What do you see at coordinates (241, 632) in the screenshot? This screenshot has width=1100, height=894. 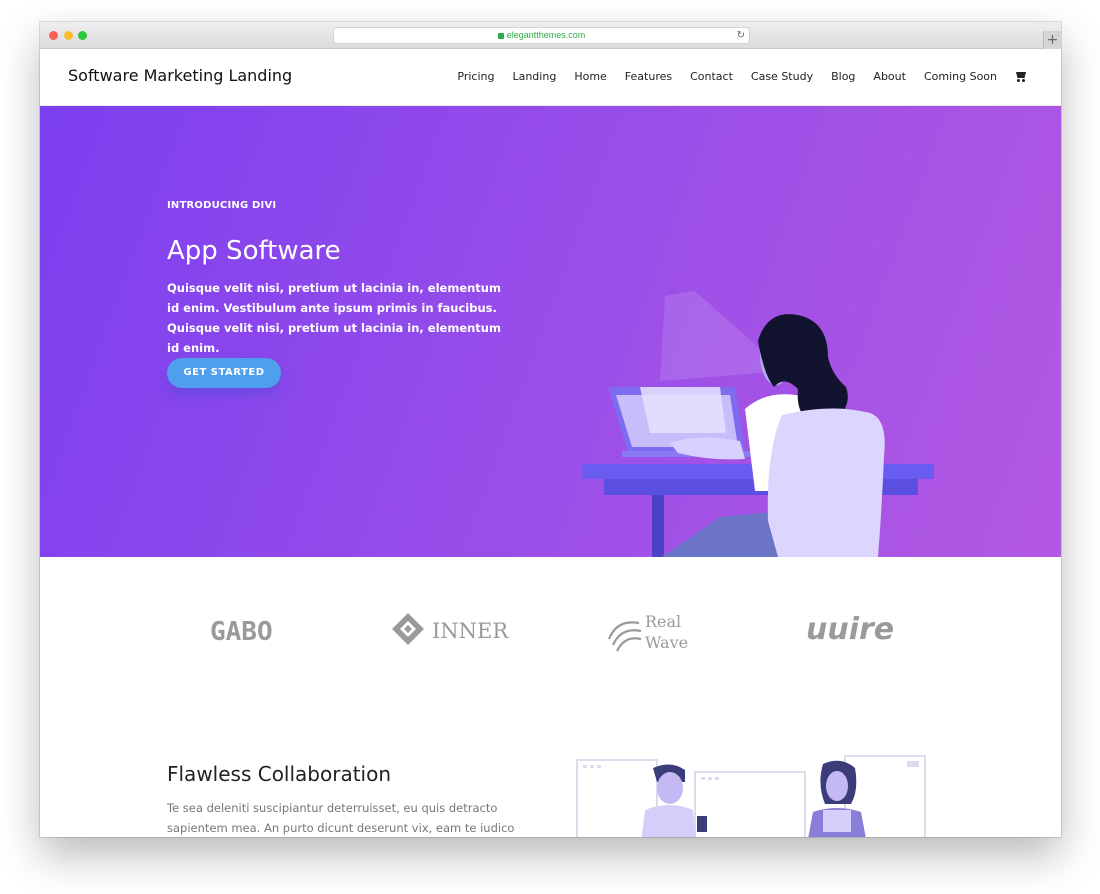 I see `brand-name: GABO` at bounding box center [241, 632].